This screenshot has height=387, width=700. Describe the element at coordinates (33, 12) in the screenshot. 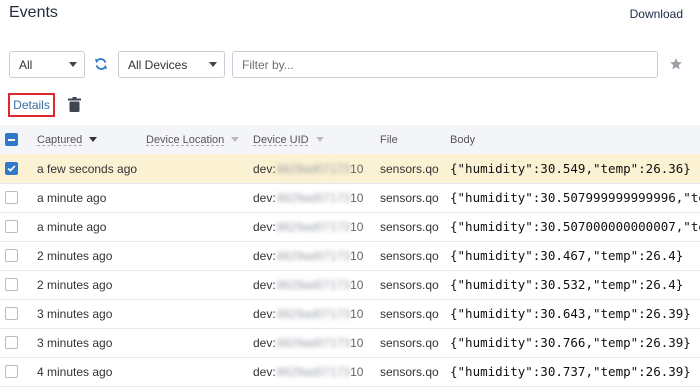

I see `page-title: Events` at that location.